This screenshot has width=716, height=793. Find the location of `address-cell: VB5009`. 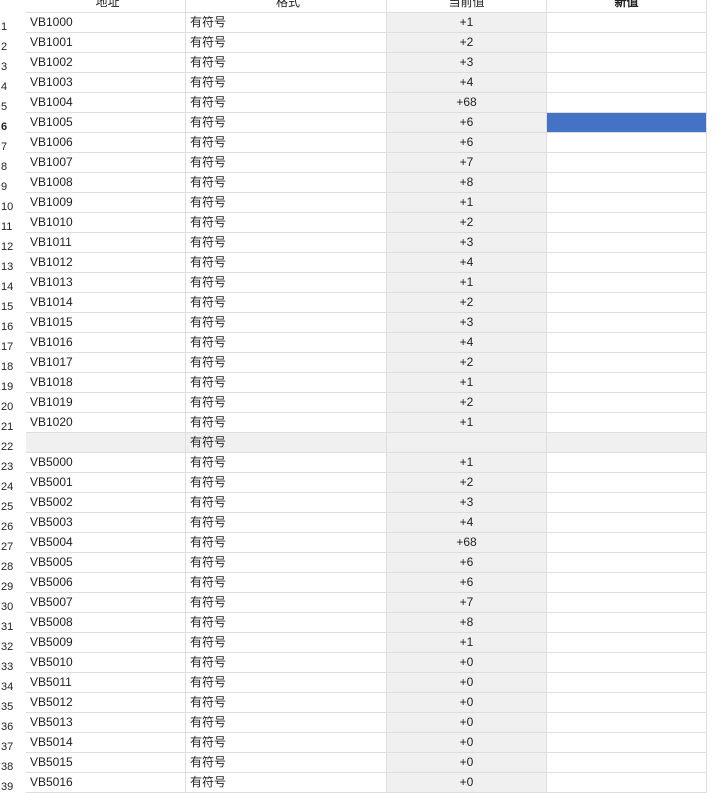

address-cell: VB5009 is located at coordinates (106, 643).